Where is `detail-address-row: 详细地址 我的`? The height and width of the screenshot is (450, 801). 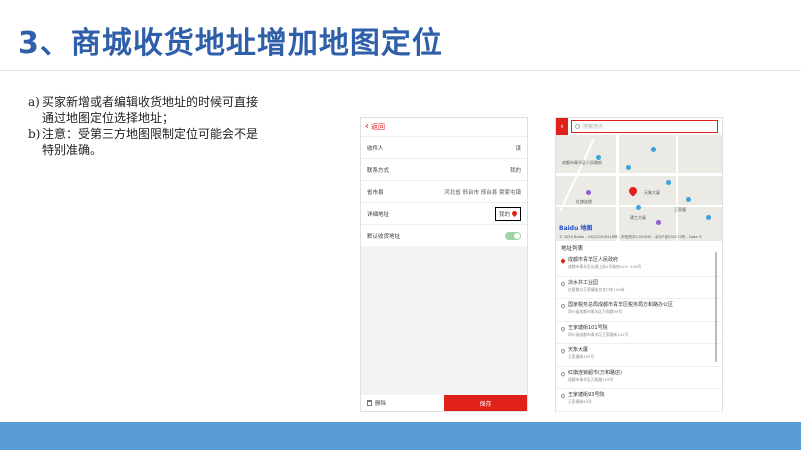
detail-address-row: 详细地址 我的 is located at coordinates (444, 213).